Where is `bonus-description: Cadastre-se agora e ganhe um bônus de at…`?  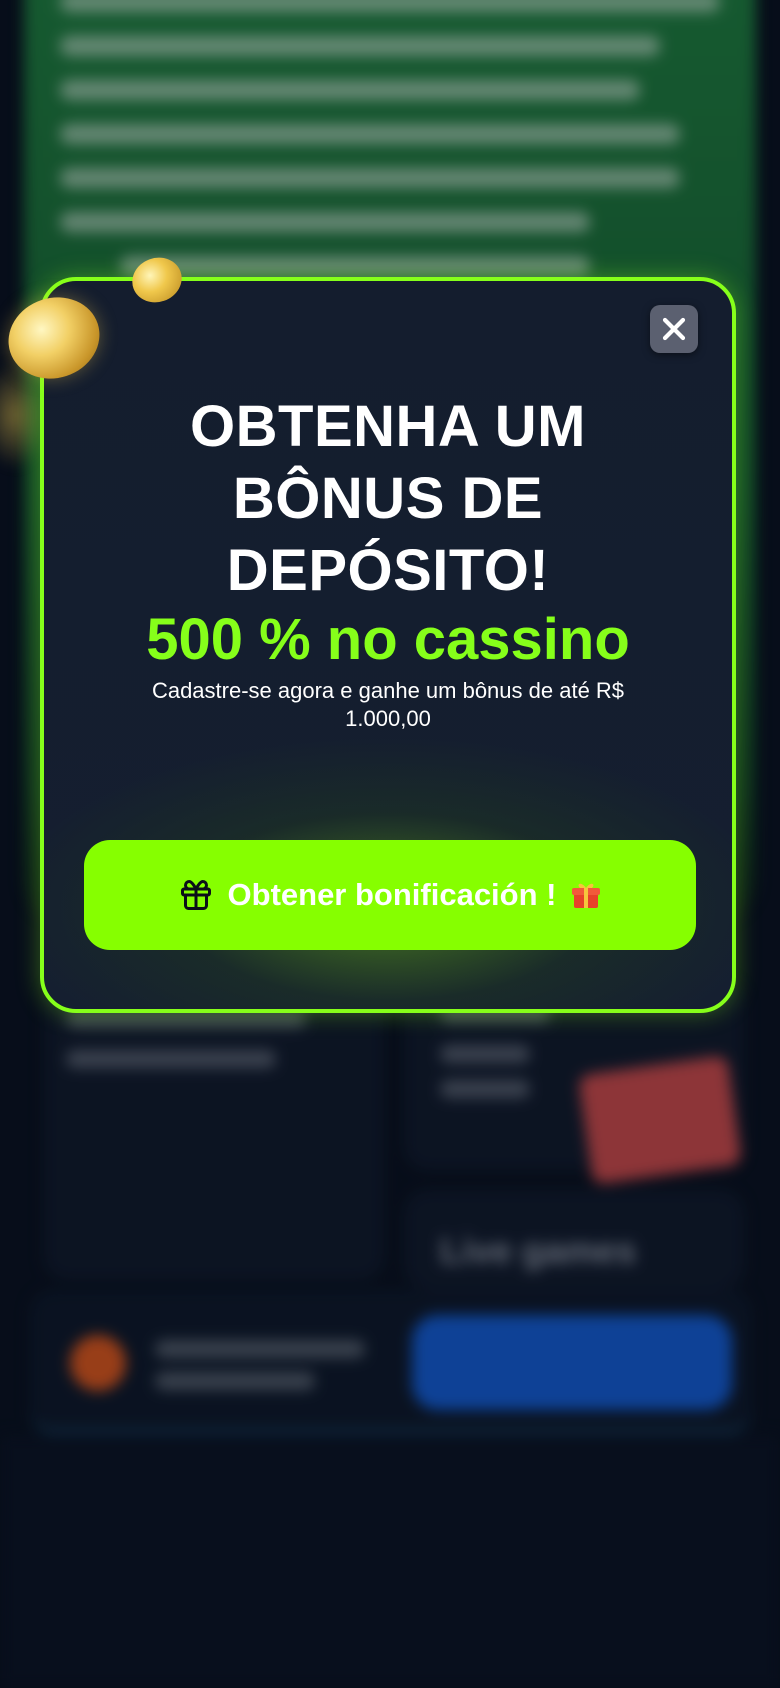
bonus-description: Cadastre-se agora e ganhe um bônus de at… is located at coordinates (388, 704).